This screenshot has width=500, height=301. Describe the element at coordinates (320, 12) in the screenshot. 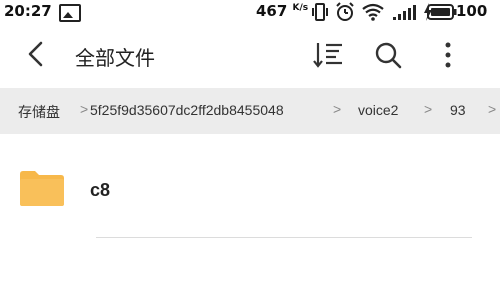

I see `vibrate-icon` at that location.